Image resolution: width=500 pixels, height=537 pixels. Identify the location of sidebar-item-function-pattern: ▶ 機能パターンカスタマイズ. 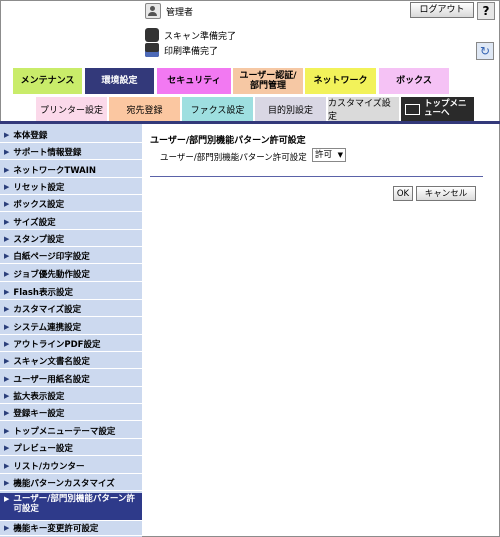
(71, 483).